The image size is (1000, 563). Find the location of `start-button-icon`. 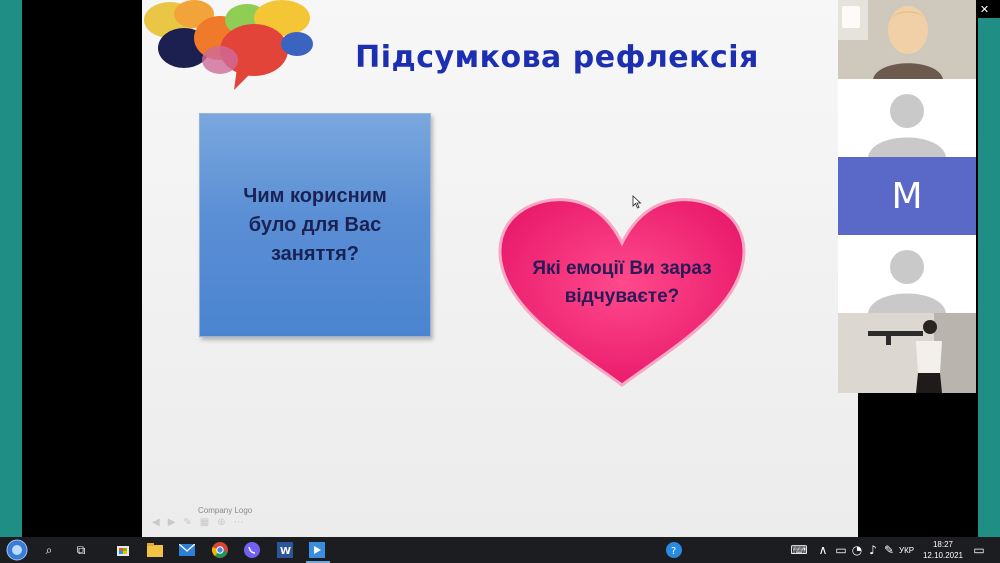

start-button-icon is located at coordinates (17, 550).